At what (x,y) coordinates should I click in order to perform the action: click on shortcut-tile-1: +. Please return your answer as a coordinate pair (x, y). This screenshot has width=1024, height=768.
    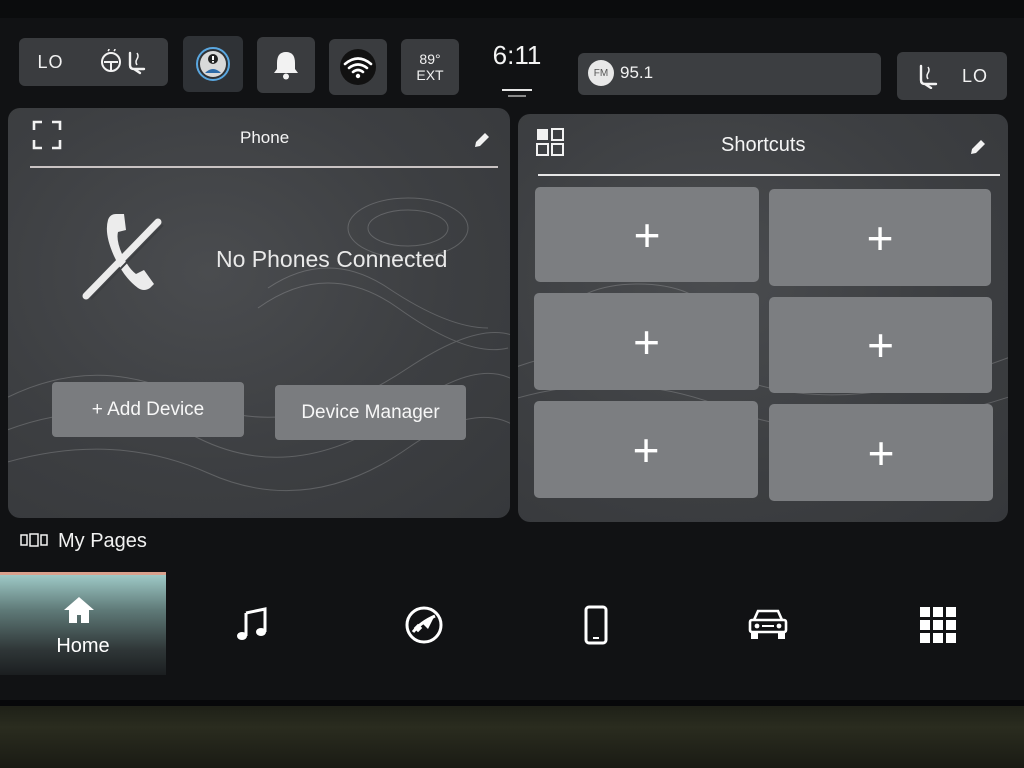
    Looking at the image, I should click on (647, 234).